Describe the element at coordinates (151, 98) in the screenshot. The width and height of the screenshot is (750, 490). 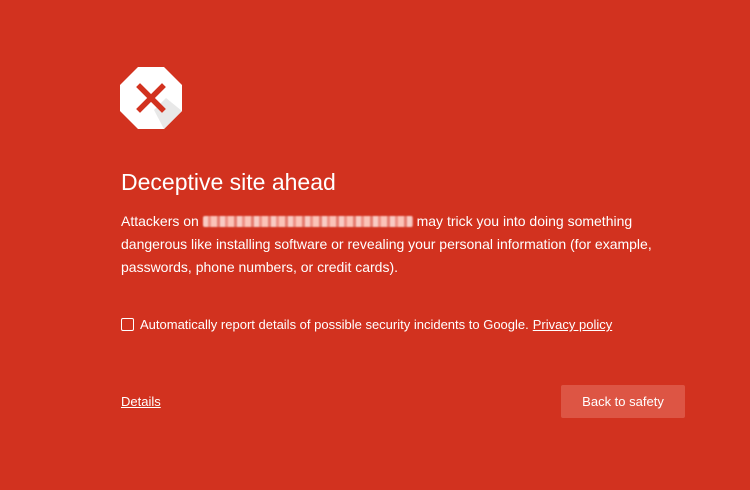
I see `danger-x-icon` at that location.